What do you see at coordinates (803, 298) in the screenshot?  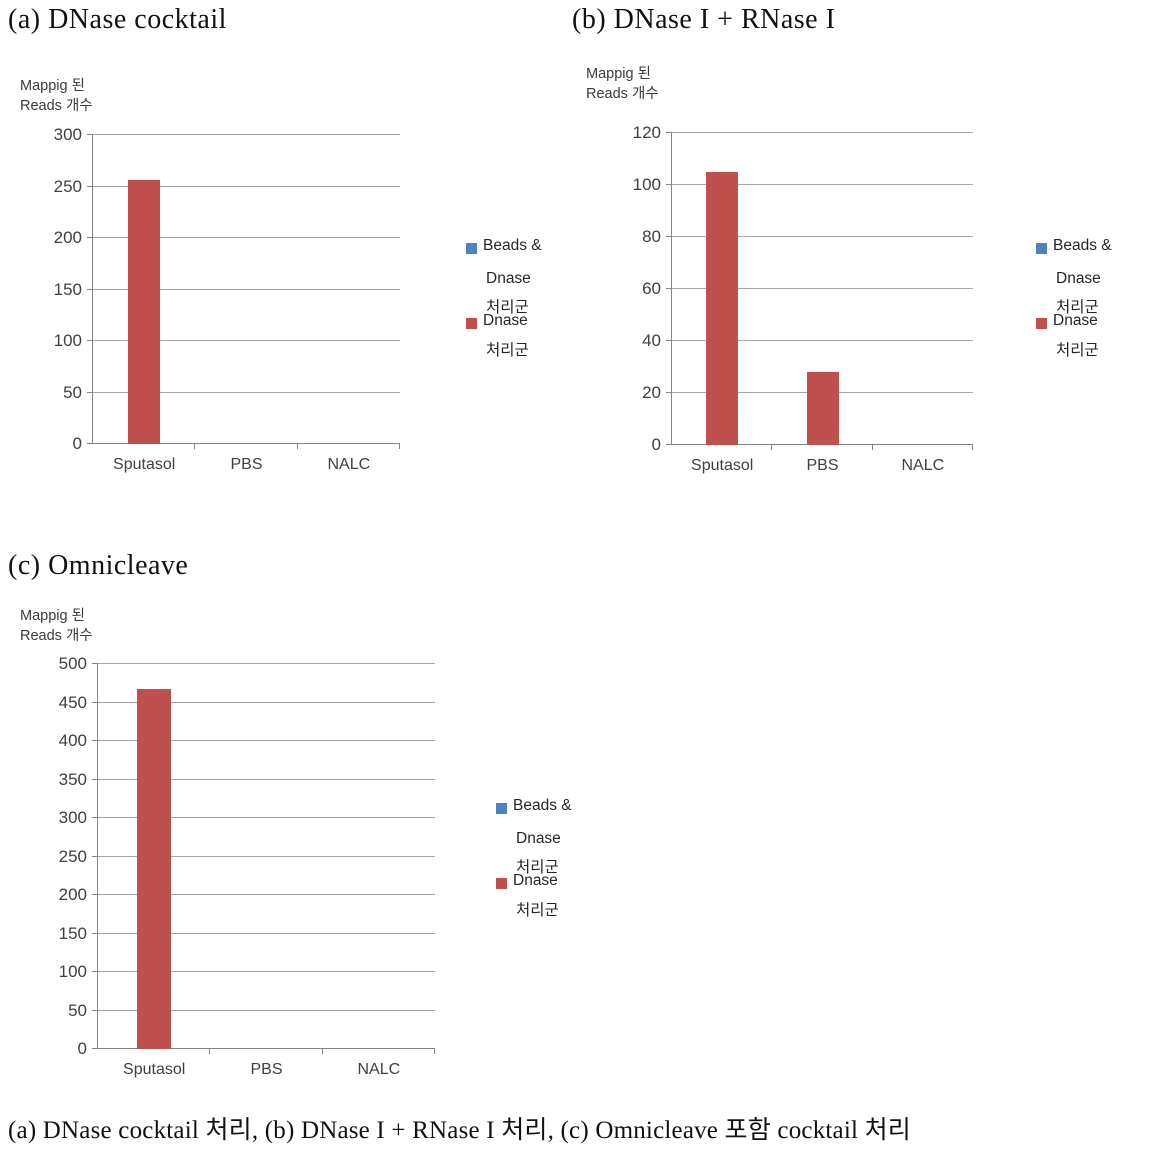 I see `panel-b-plot-area: 0 20 40 60 80 100 120 Sputasol PBS NALC` at bounding box center [803, 298].